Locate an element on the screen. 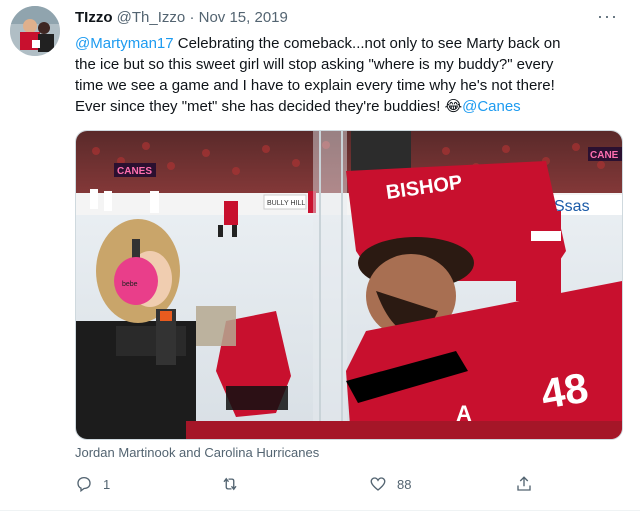 This screenshot has width=640, height=517. board-left-sign: CANES is located at coordinates (134, 171).